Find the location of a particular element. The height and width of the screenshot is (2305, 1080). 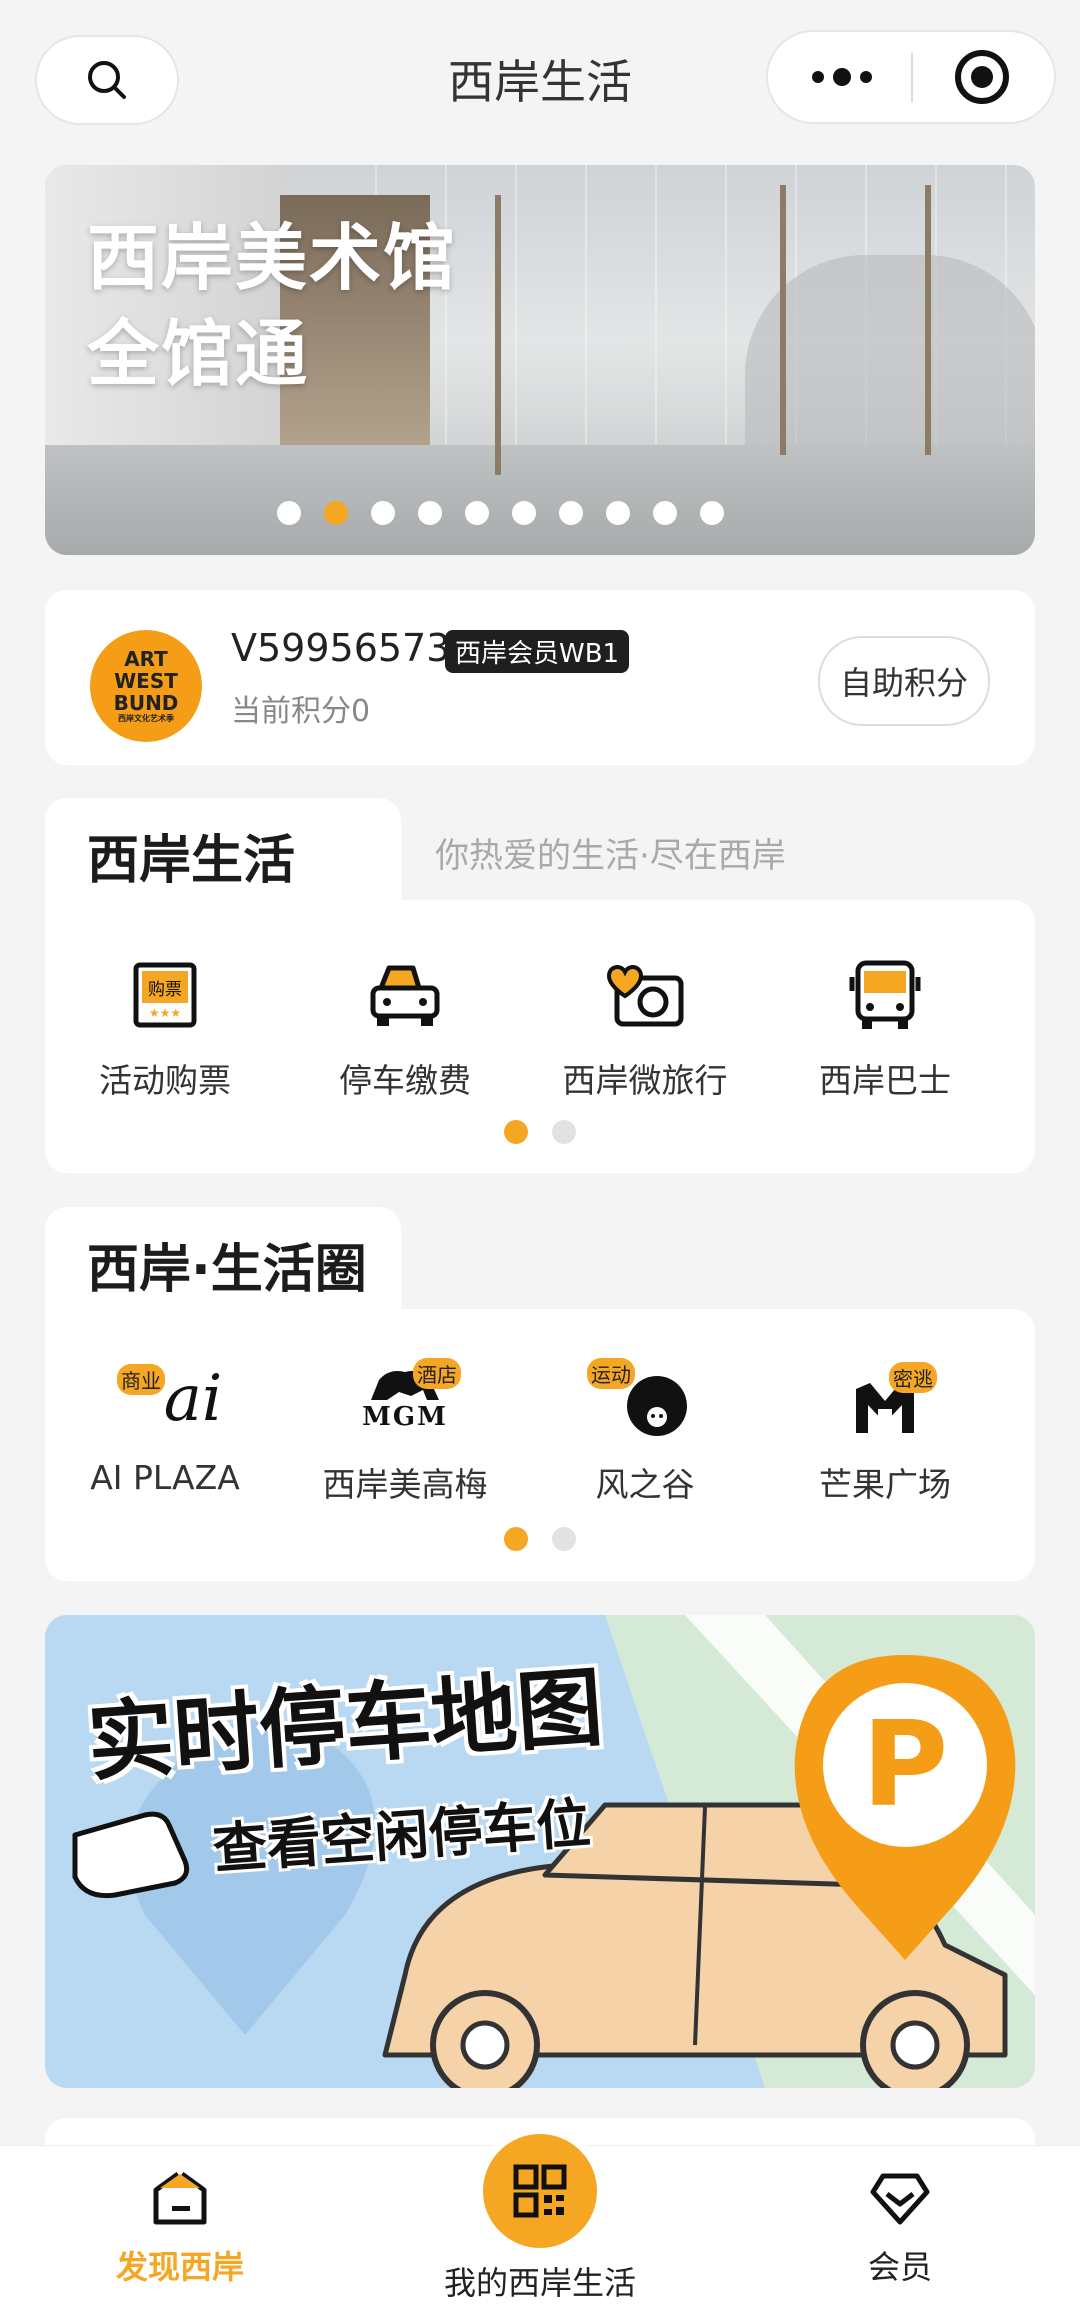

life-section-tab: 西岸生活 is located at coordinates (223, 853).